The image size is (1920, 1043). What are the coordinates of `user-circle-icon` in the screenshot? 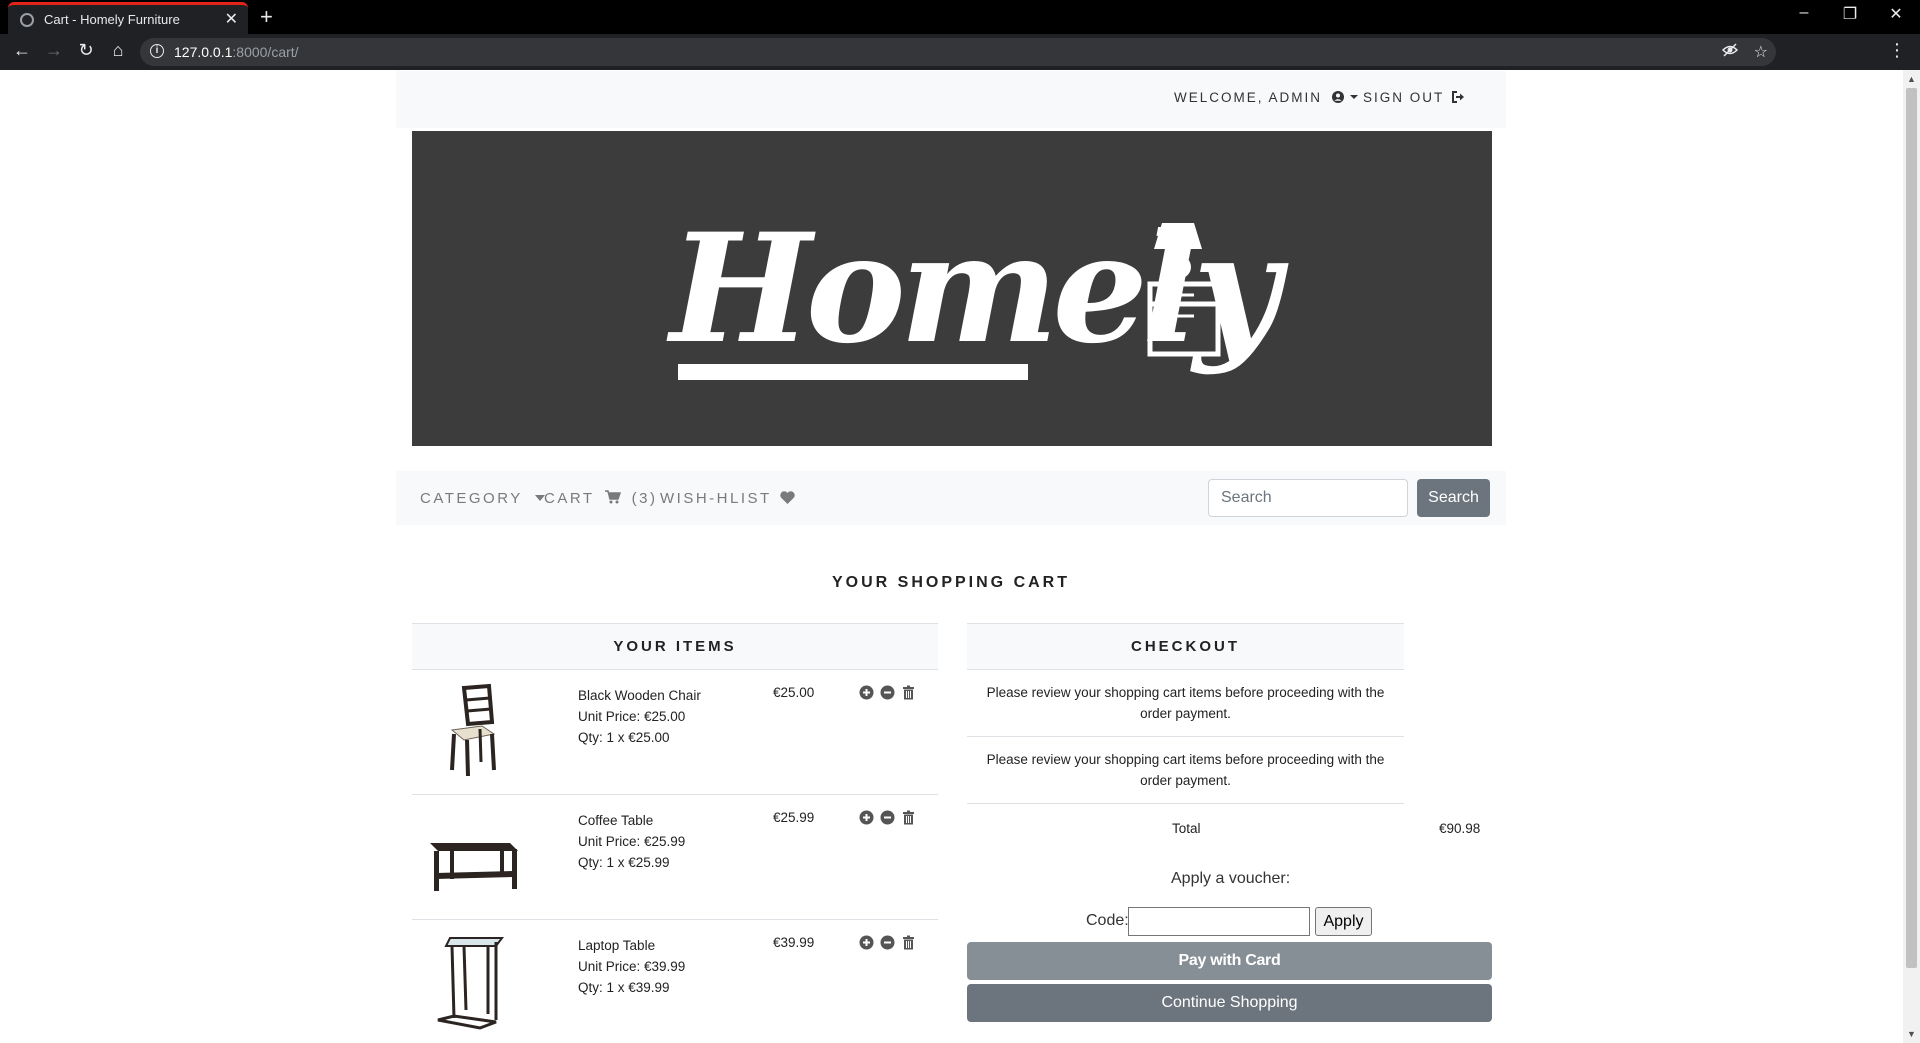 It's located at (1337, 97).